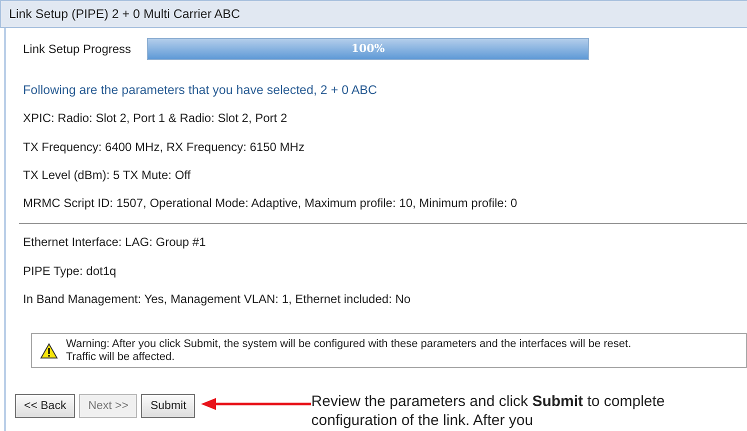 The image size is (747, 431). Describe the element at coordinates (368, 49) in the screenshot. I see `progress-fill: 100%` at that location.